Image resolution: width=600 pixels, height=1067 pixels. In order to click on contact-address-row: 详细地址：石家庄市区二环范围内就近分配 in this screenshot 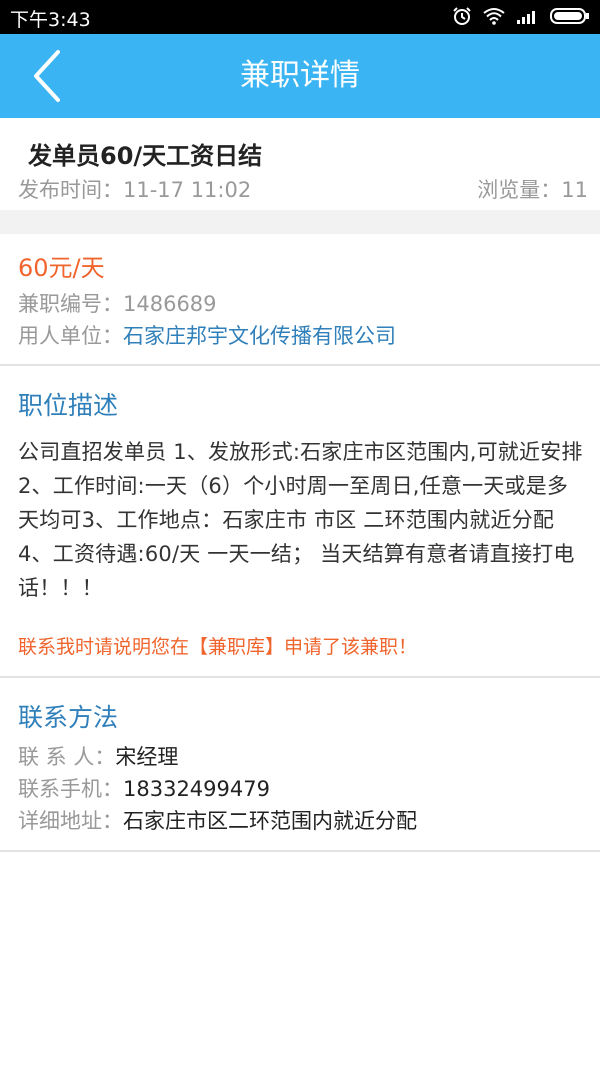, I will do `click(217, 820)`.